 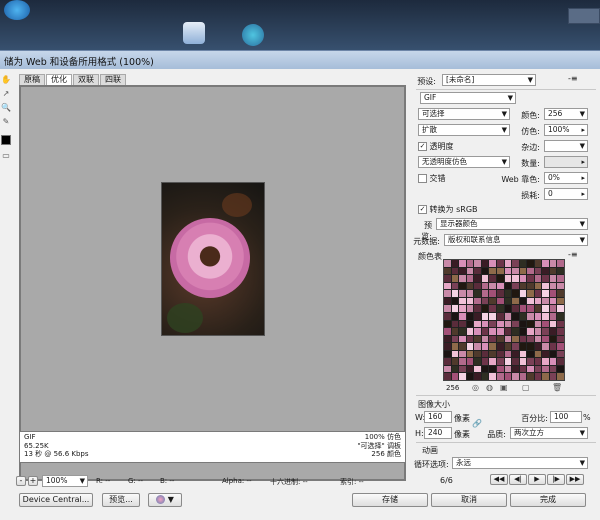 I want to click on new-color-icon: ▢, so click(x=526, y=387).